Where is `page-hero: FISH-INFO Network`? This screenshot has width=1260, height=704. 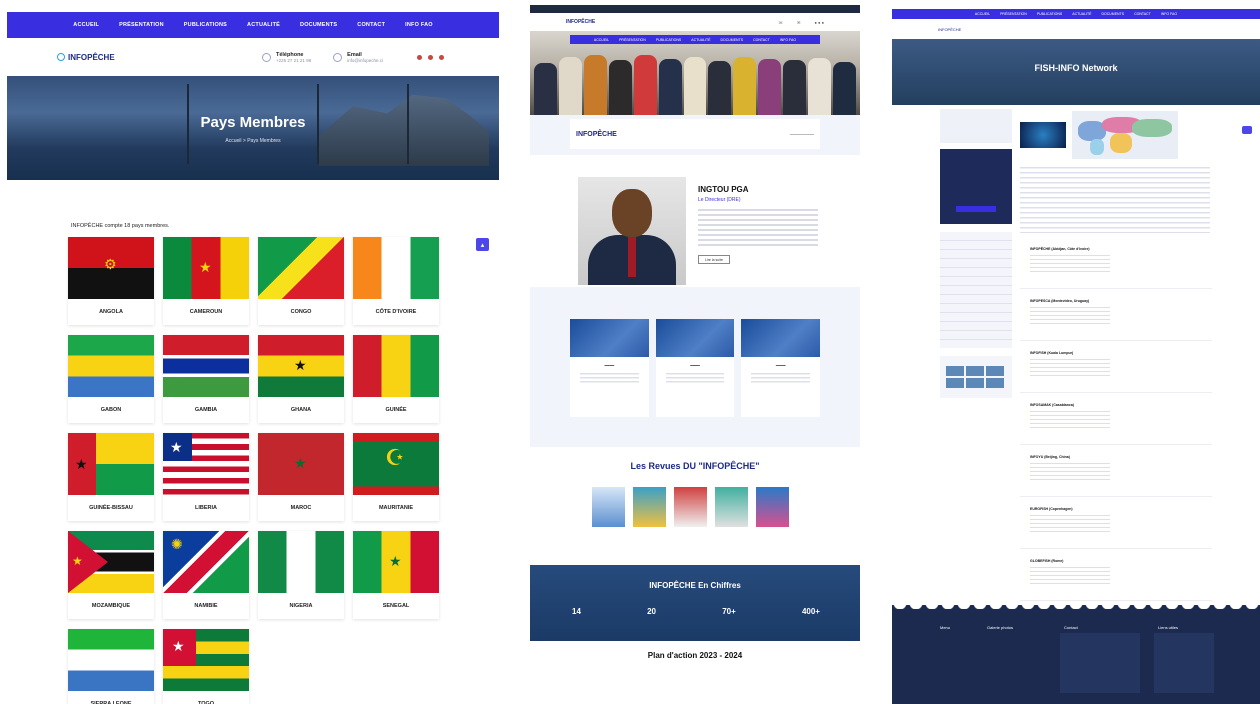 page-hero: FISH-INFO Network is located at coordinates (1076, 72).